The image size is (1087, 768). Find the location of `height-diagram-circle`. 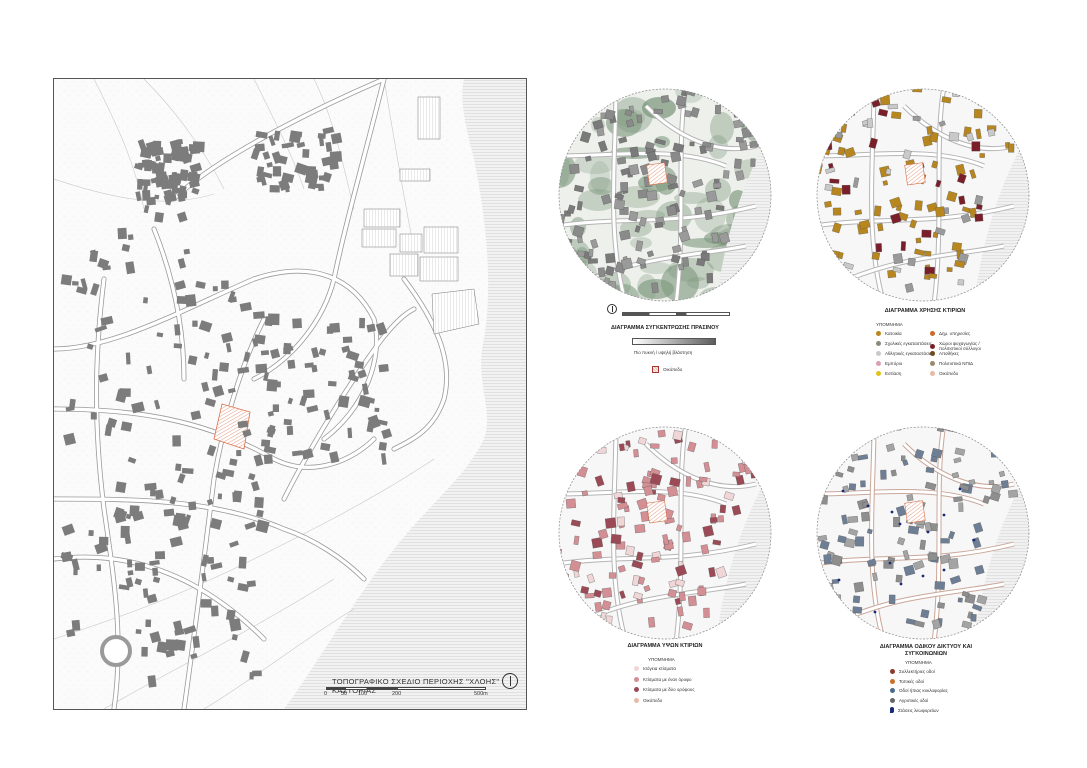

height-diagram-circle is located at coordinates (665, 533).